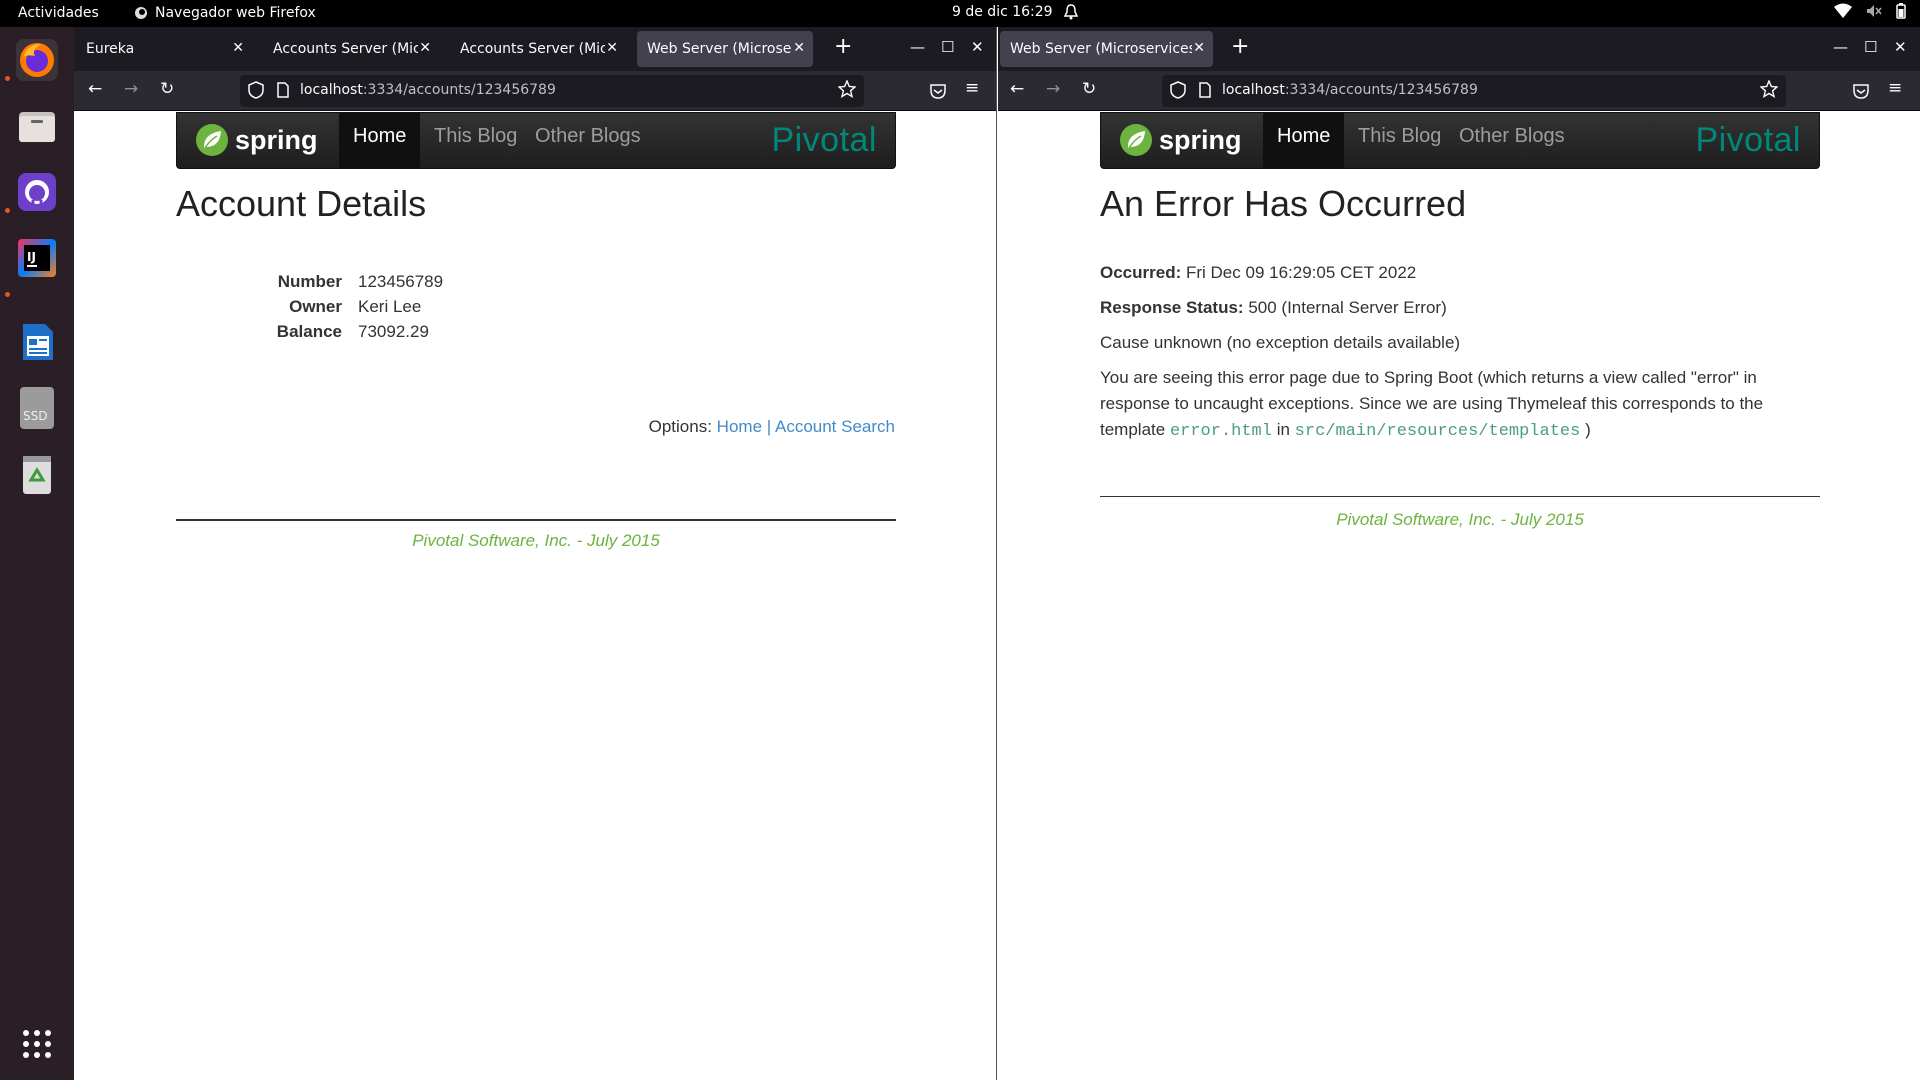  What do you see at coordinates (1460, 519) in the screenshot?
I see `footer-text: Pivotal Software, Inc. - July 2015` at bounding box center [1460, 519].